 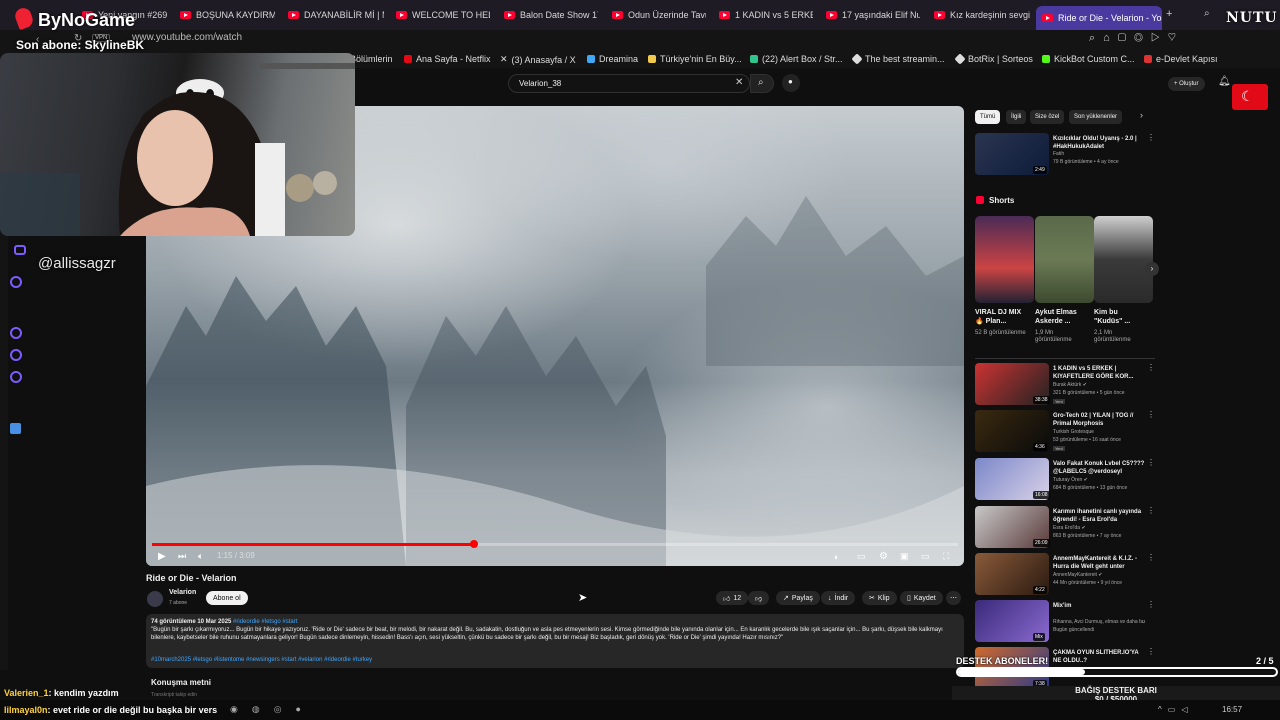 What do you see at coordinates (408, 59) in the screenshot?
I see `netflix-icon` at bounding box center [408, 59].